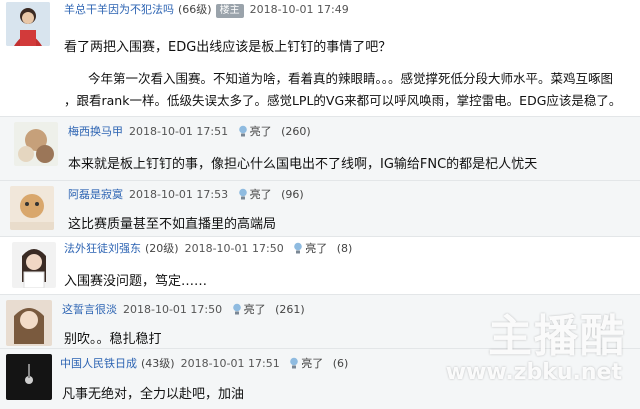 The width and height of the screenshot is (640, 409). I want to click on author-name: 法外狂徒刘强东, so click(102, 248).